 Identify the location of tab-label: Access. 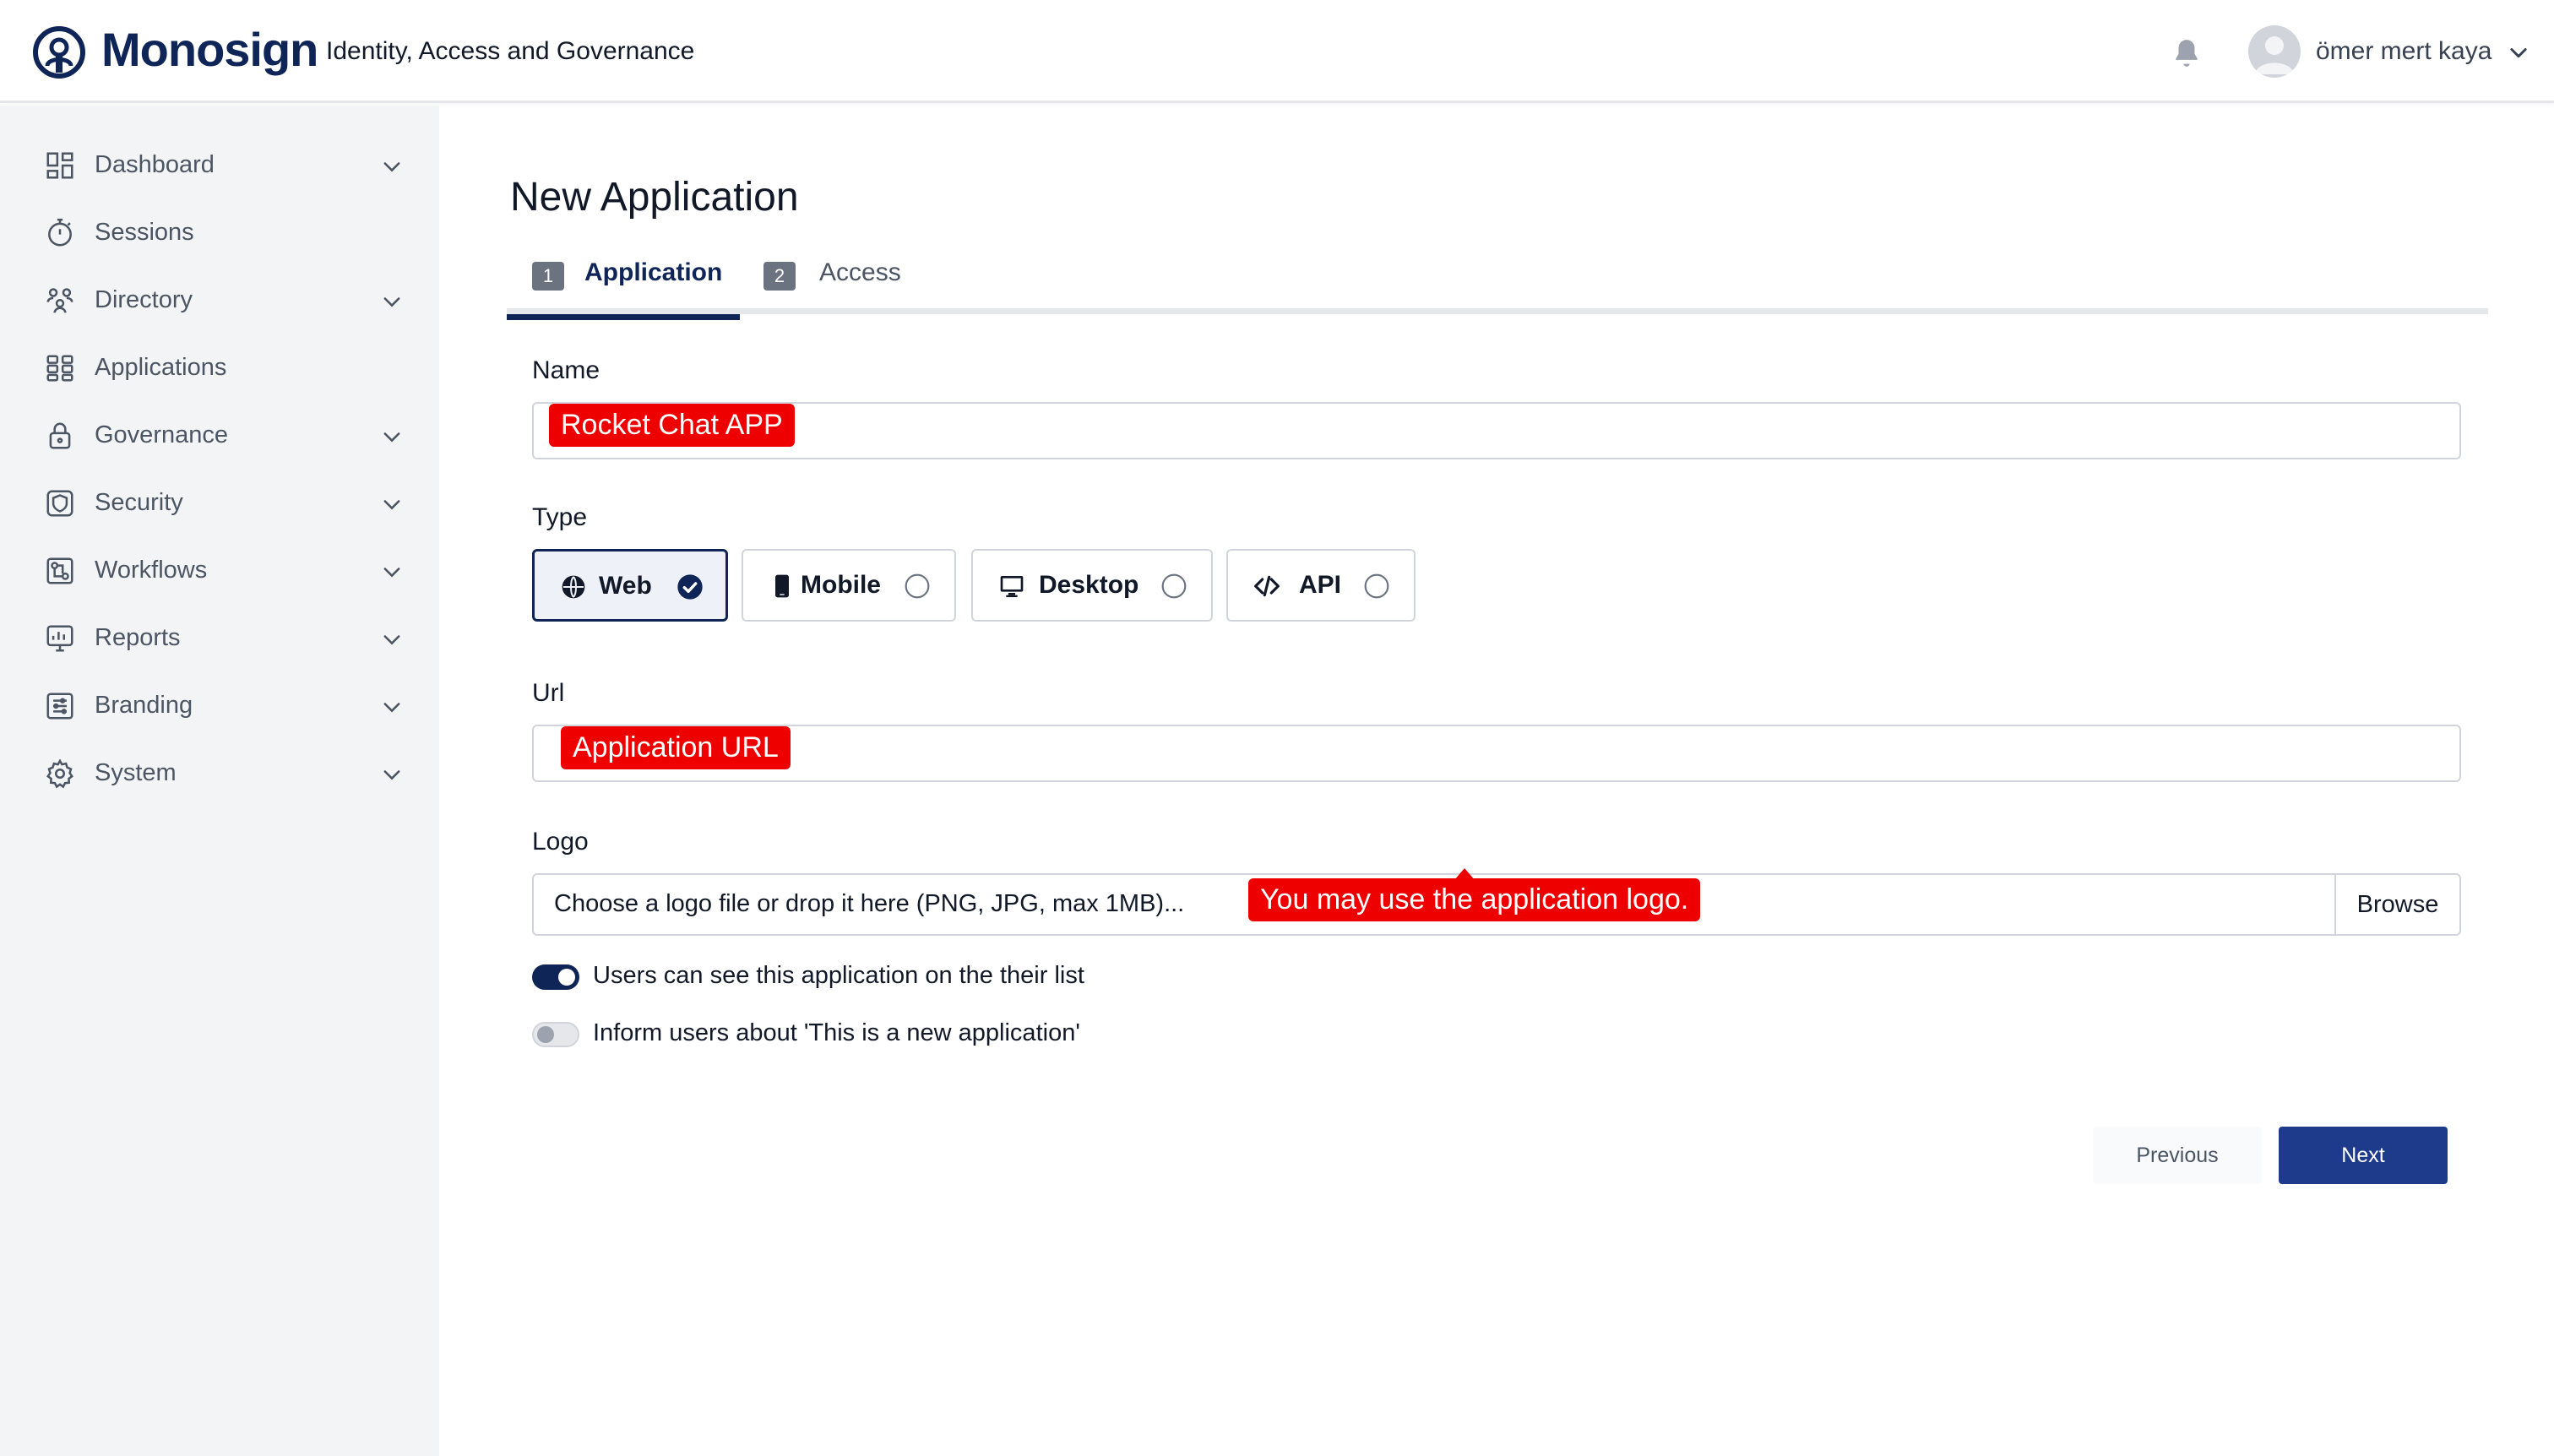
(860, 272).